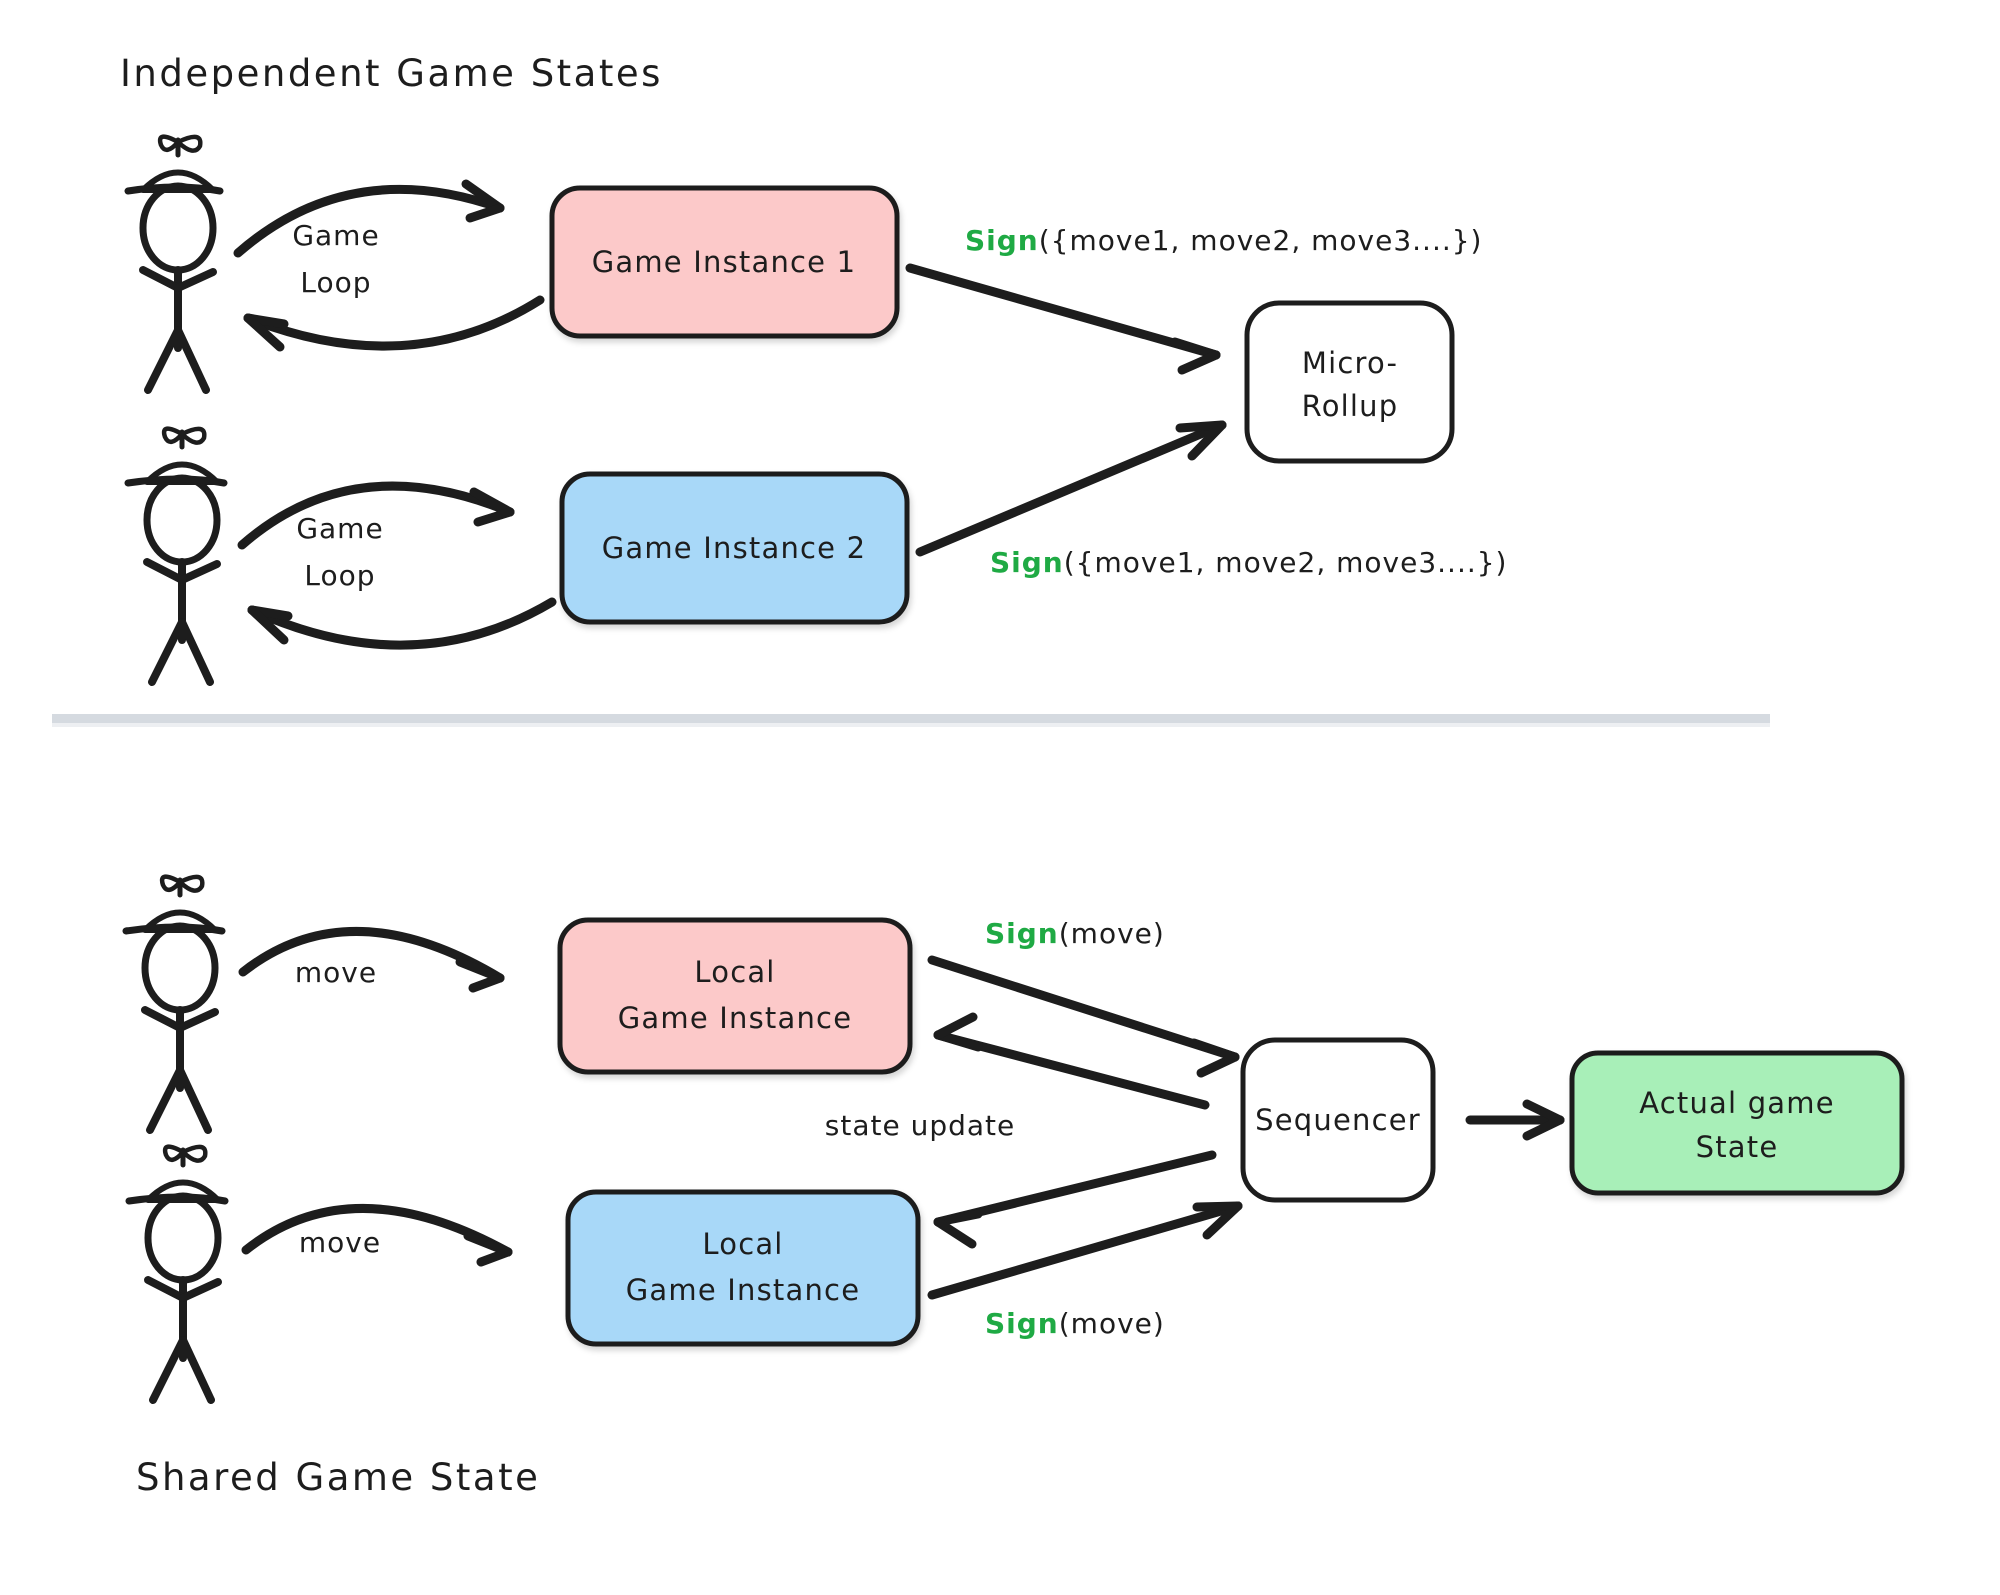 The image size is (2000, 1595). What do you see at coordinates (735, 1018) in the screenshot?
I see `local-instance-one-line2: Game Instance` at bounding box center [735, 1018].